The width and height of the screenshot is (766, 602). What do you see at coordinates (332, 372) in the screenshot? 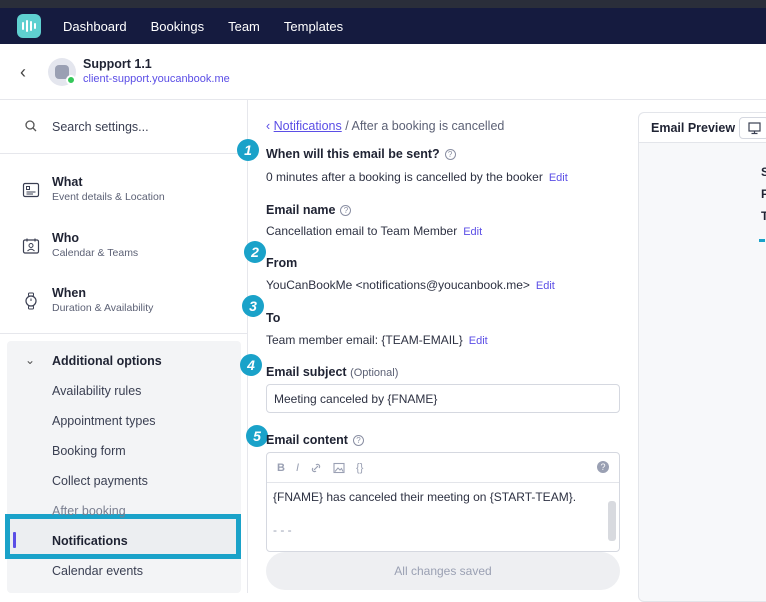
I see `email-subject-label: Email subject (Optional)` at bounding box center [332, 372].